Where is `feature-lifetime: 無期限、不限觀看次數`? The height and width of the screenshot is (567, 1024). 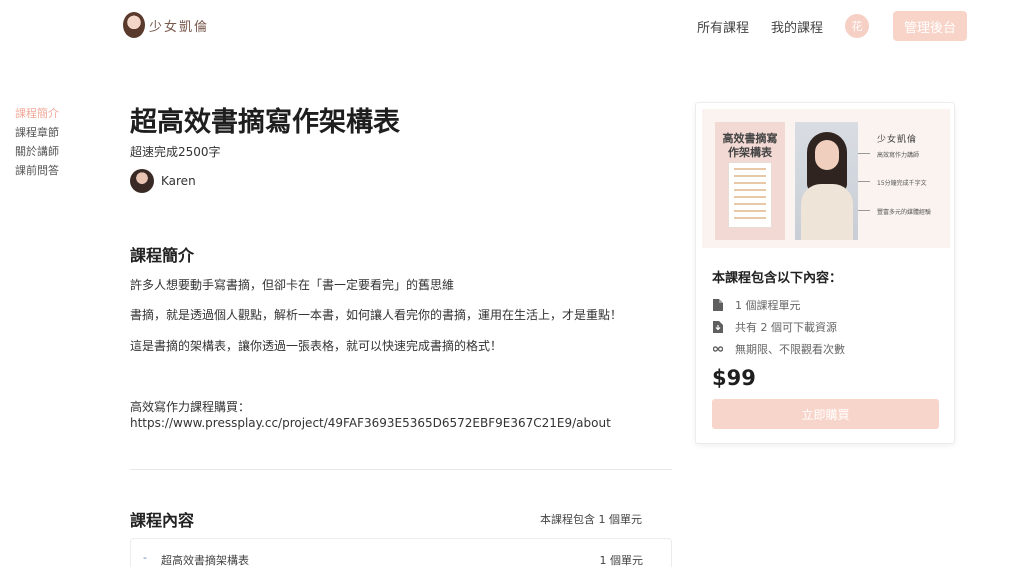 feature-lifetime: 無期限、不限觀看次數 is located at coordinates (779, 349).